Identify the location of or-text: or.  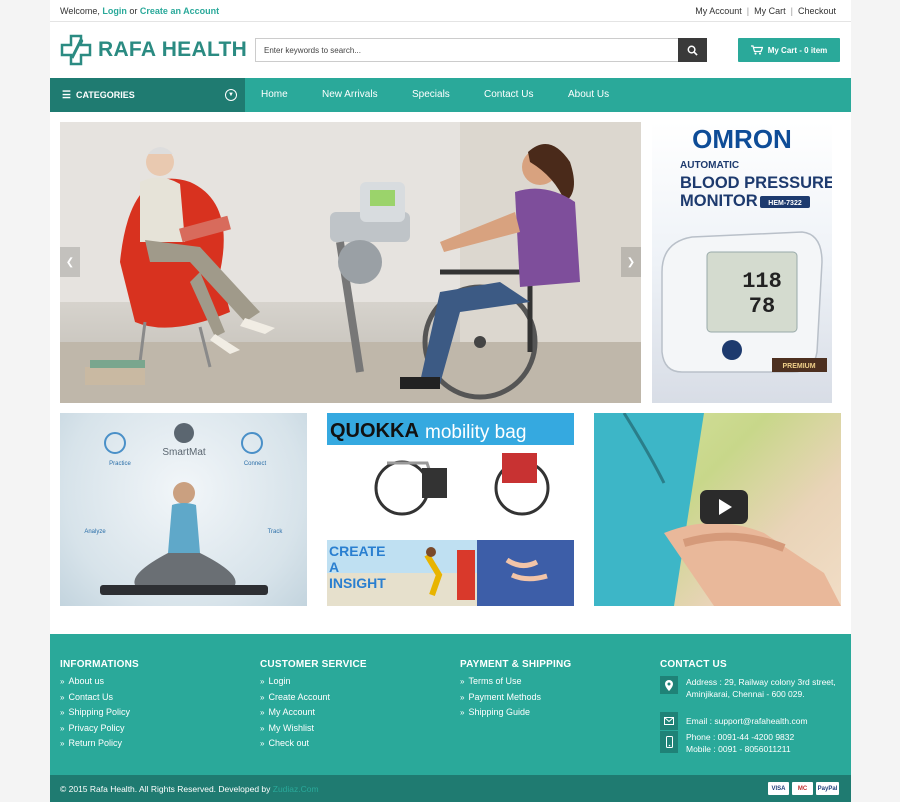
(133, 11).